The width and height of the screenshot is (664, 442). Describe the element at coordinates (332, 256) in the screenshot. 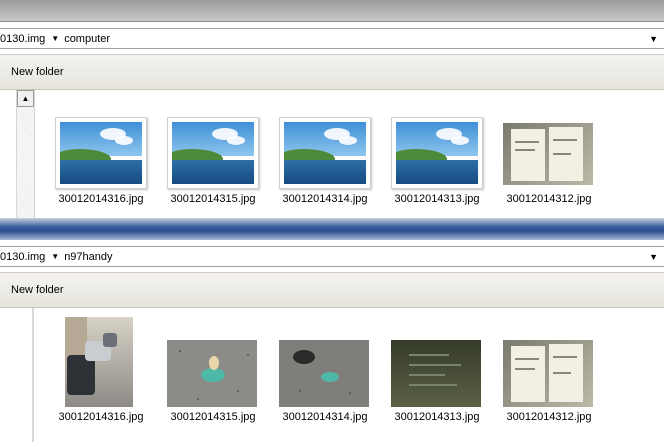

I see `address-bar: 0130.img ▼ n97handy ▼` at that location.